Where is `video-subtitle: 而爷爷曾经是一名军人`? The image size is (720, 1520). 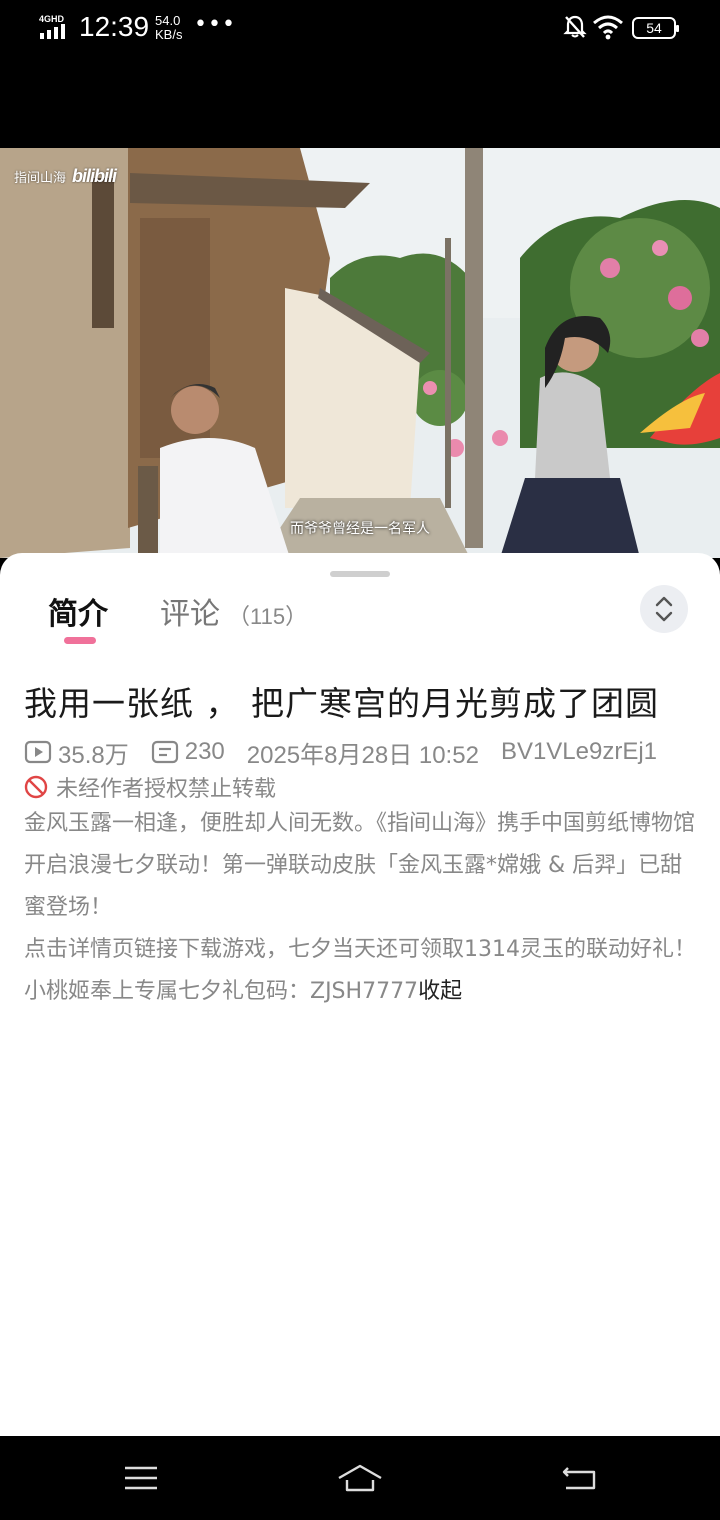 video-subtitle: 而爷爷曾经是一名军人 is located at coordinates (360, 529).